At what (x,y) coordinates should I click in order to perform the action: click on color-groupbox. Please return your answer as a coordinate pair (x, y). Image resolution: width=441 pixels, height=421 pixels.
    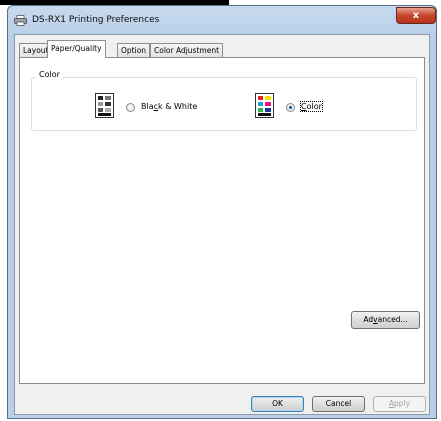
    Looking at the image, I should click on (224, 104).